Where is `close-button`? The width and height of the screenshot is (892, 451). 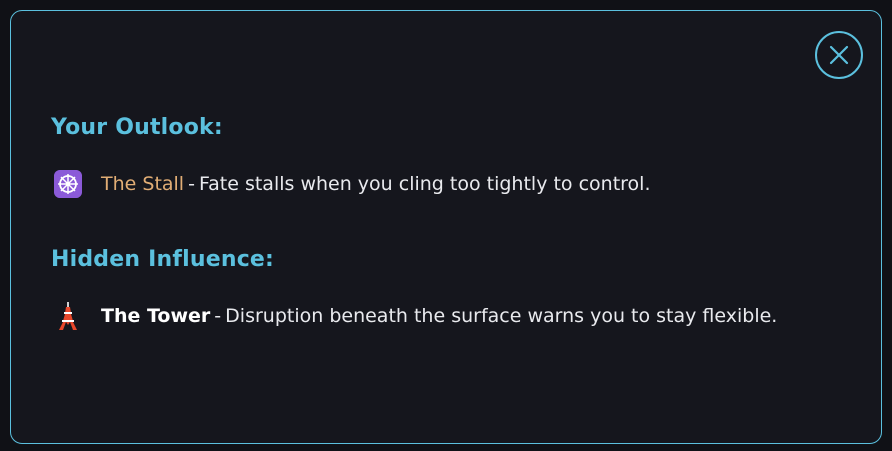
close-button is located at coordinates (839, 55).